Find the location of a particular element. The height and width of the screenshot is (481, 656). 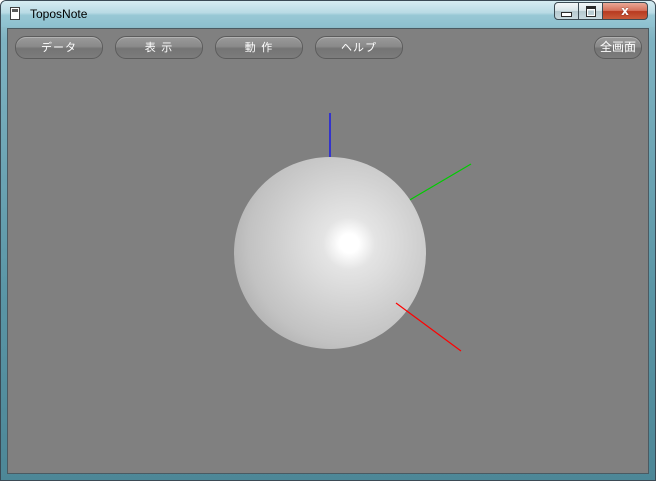

fullscreen-button: 全画面 is located at coordinates (618, 47).